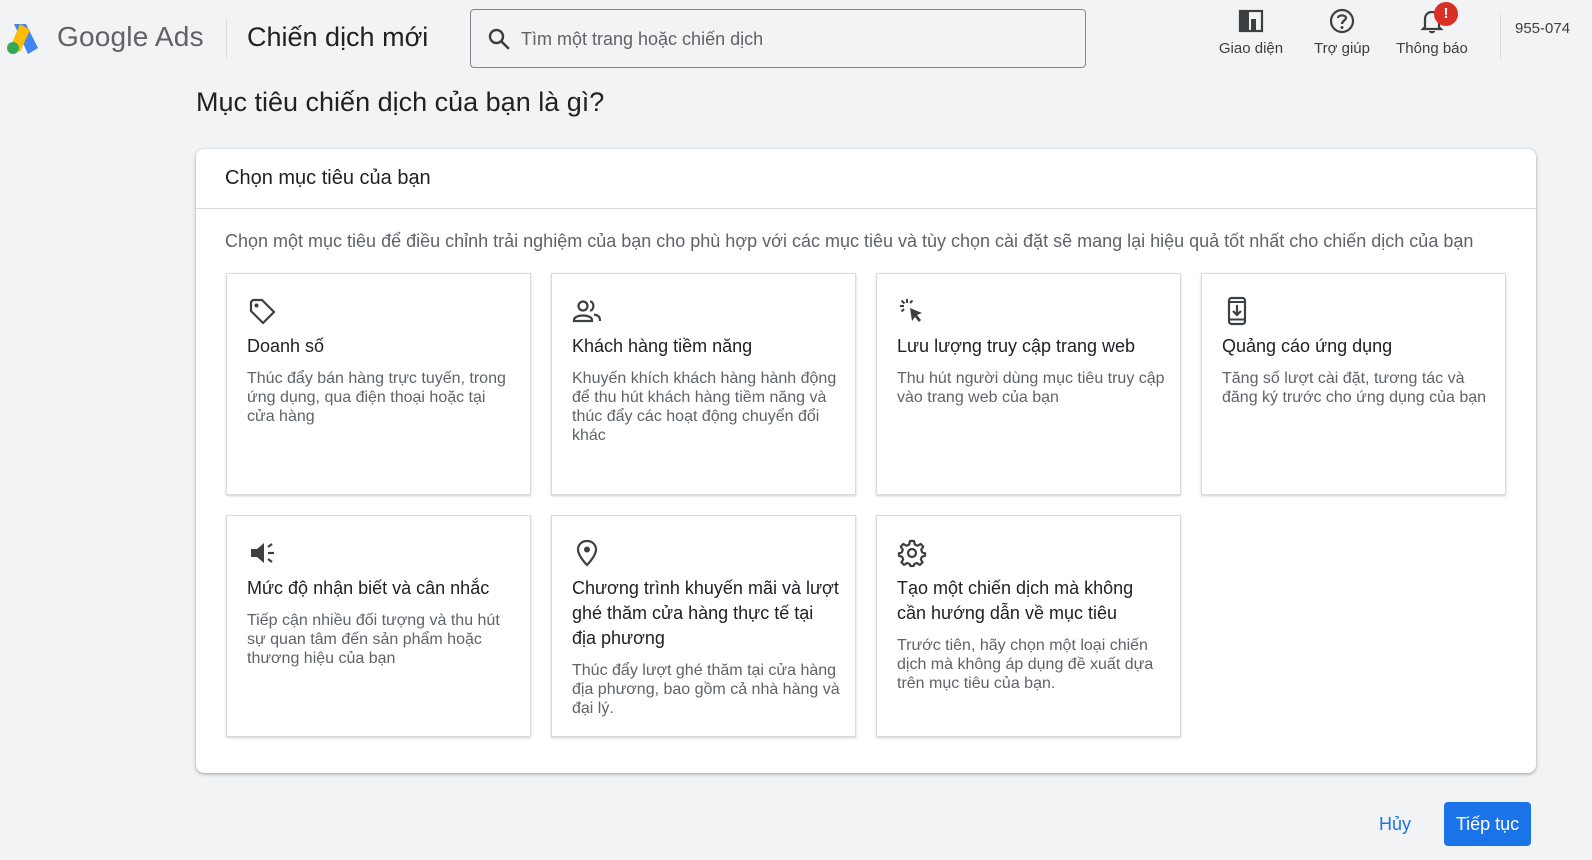  What do you see at coordinates (587, 553) in the screenshot?
I see `location-pin-icon` at bounding box center [587, 553].